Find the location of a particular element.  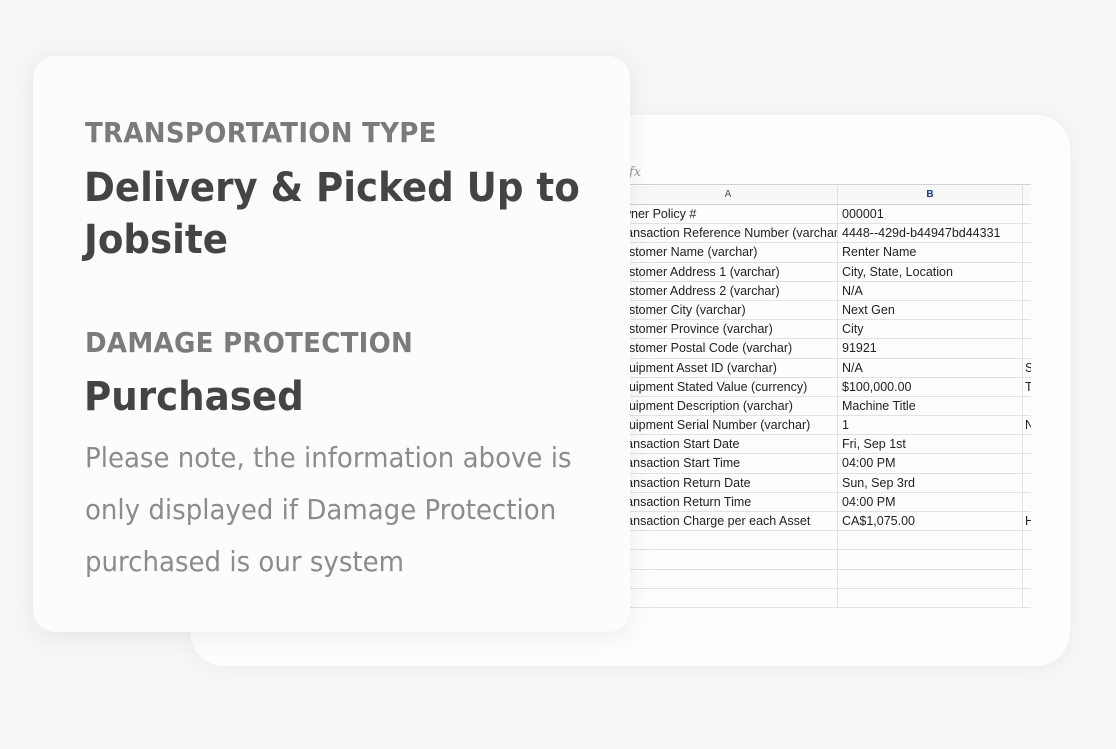

cell-a: ustomer Address 2 (varchar) is located at coordinates (728, 290).